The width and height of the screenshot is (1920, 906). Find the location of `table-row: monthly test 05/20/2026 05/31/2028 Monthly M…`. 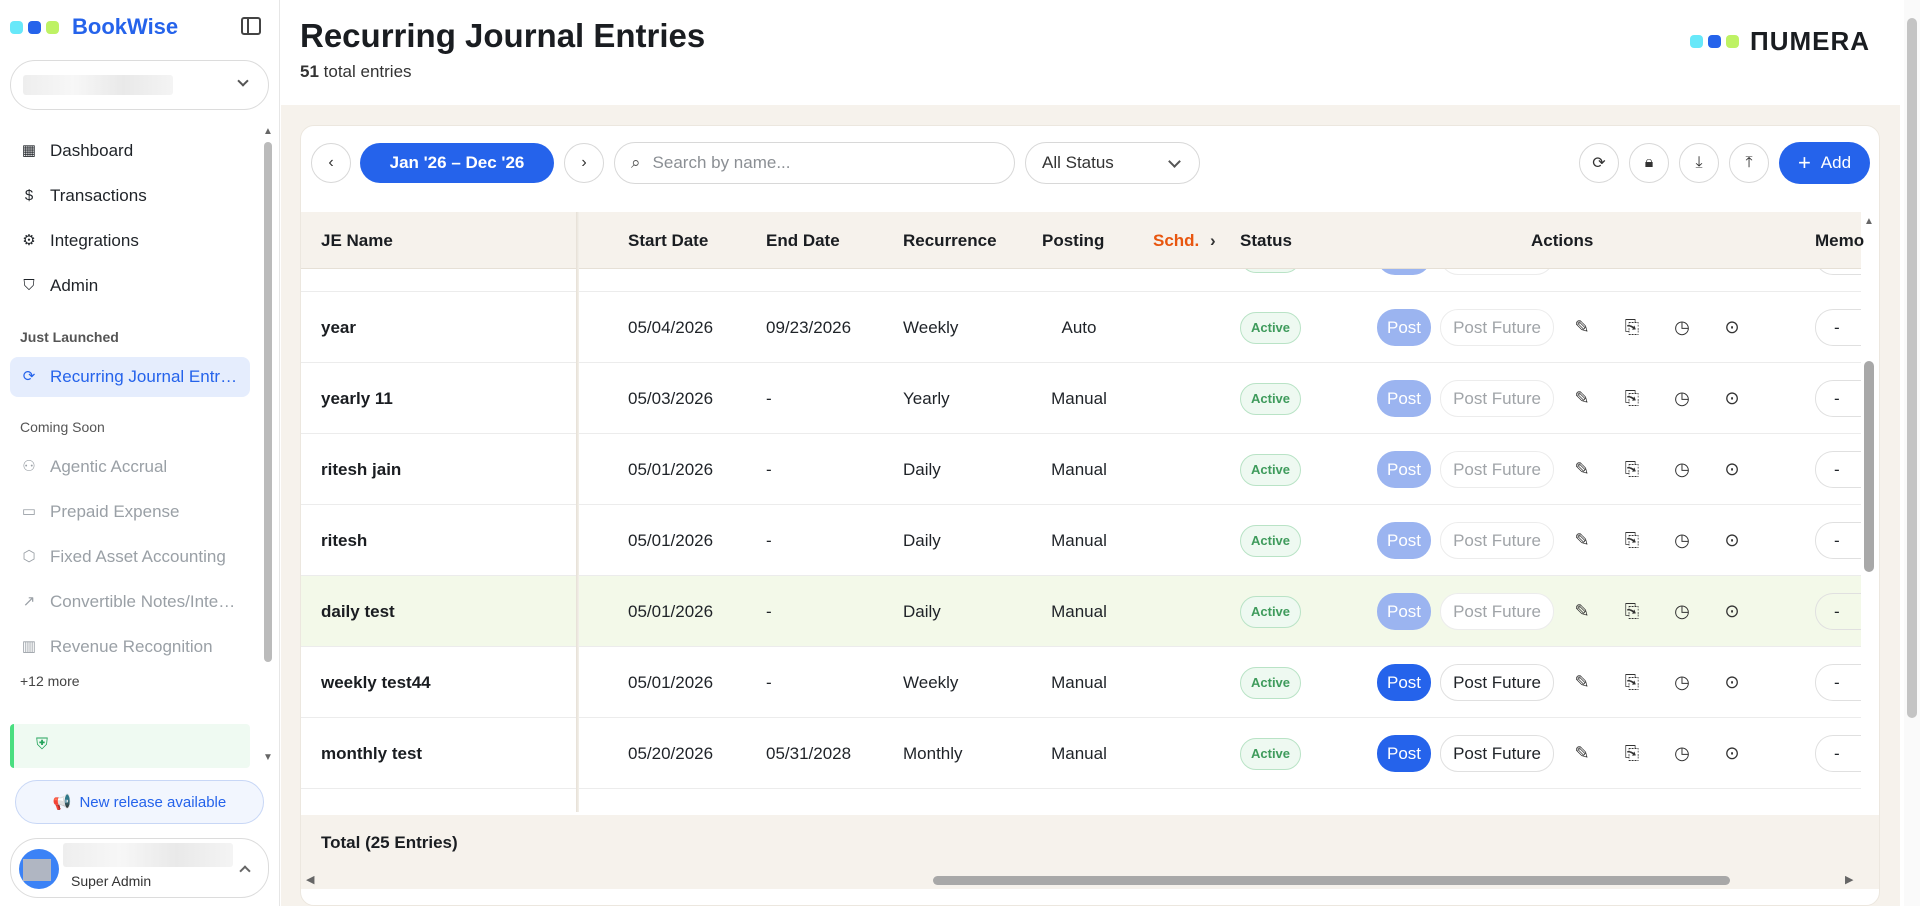

table-row: monthly test 05/20/2026 05/31/2028 Monthly M… is located at coordinates (1081, 753).